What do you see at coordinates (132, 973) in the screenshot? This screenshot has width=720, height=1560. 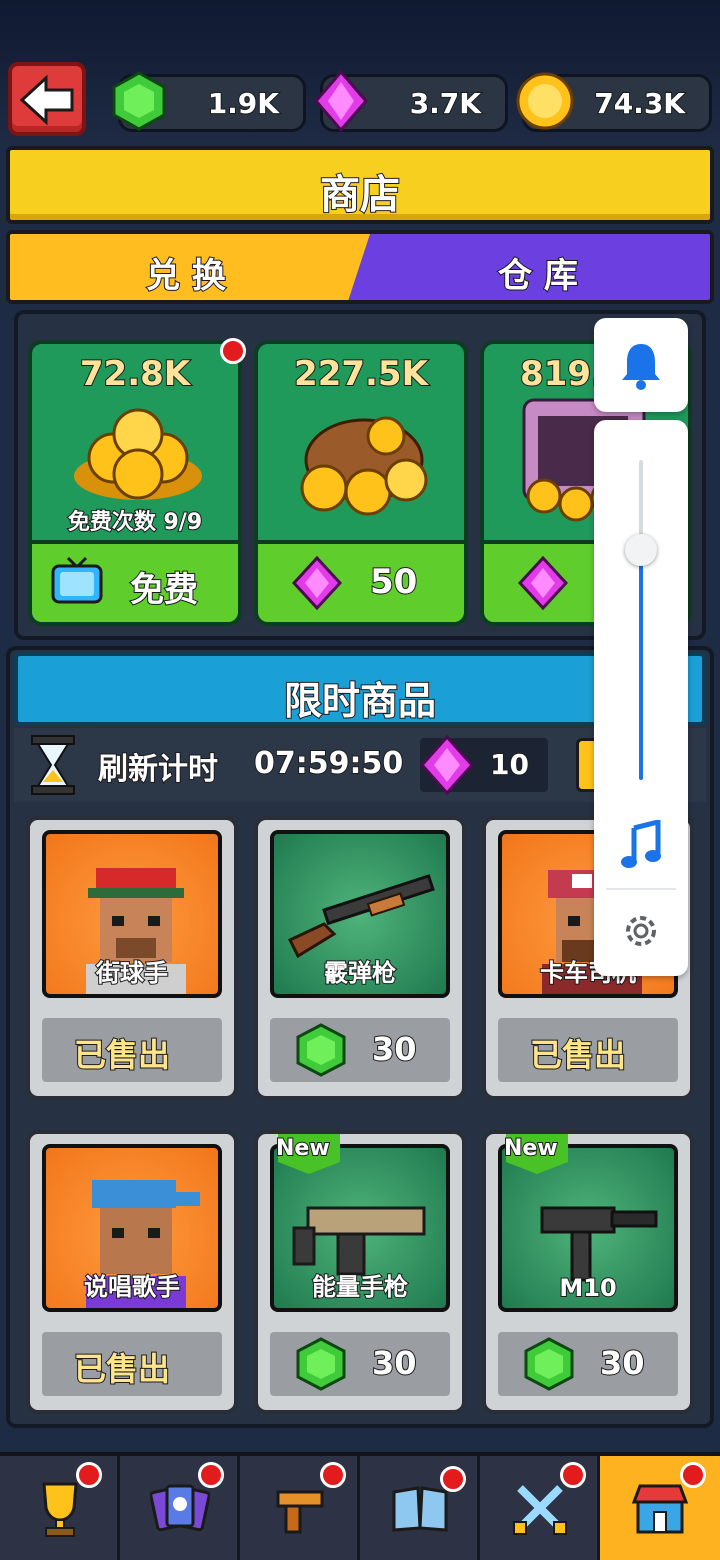 I see `item-name: 街球手` at bounding box center [132, 973].